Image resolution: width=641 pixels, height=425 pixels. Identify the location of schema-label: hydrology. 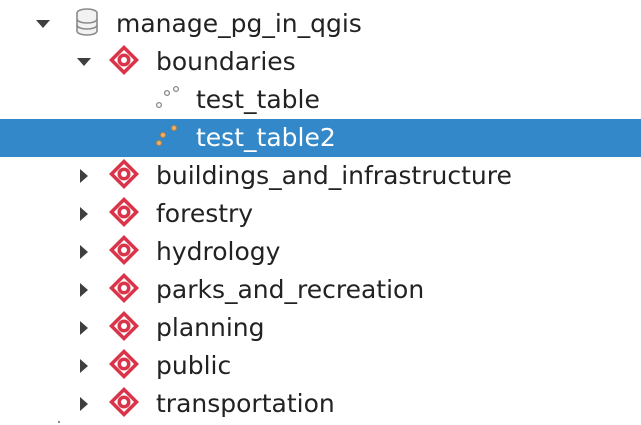
(218, 251).